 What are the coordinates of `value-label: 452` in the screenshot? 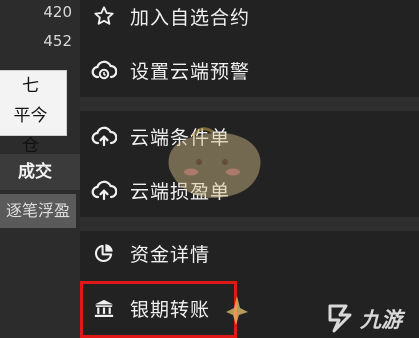 It's located at (57, 41).